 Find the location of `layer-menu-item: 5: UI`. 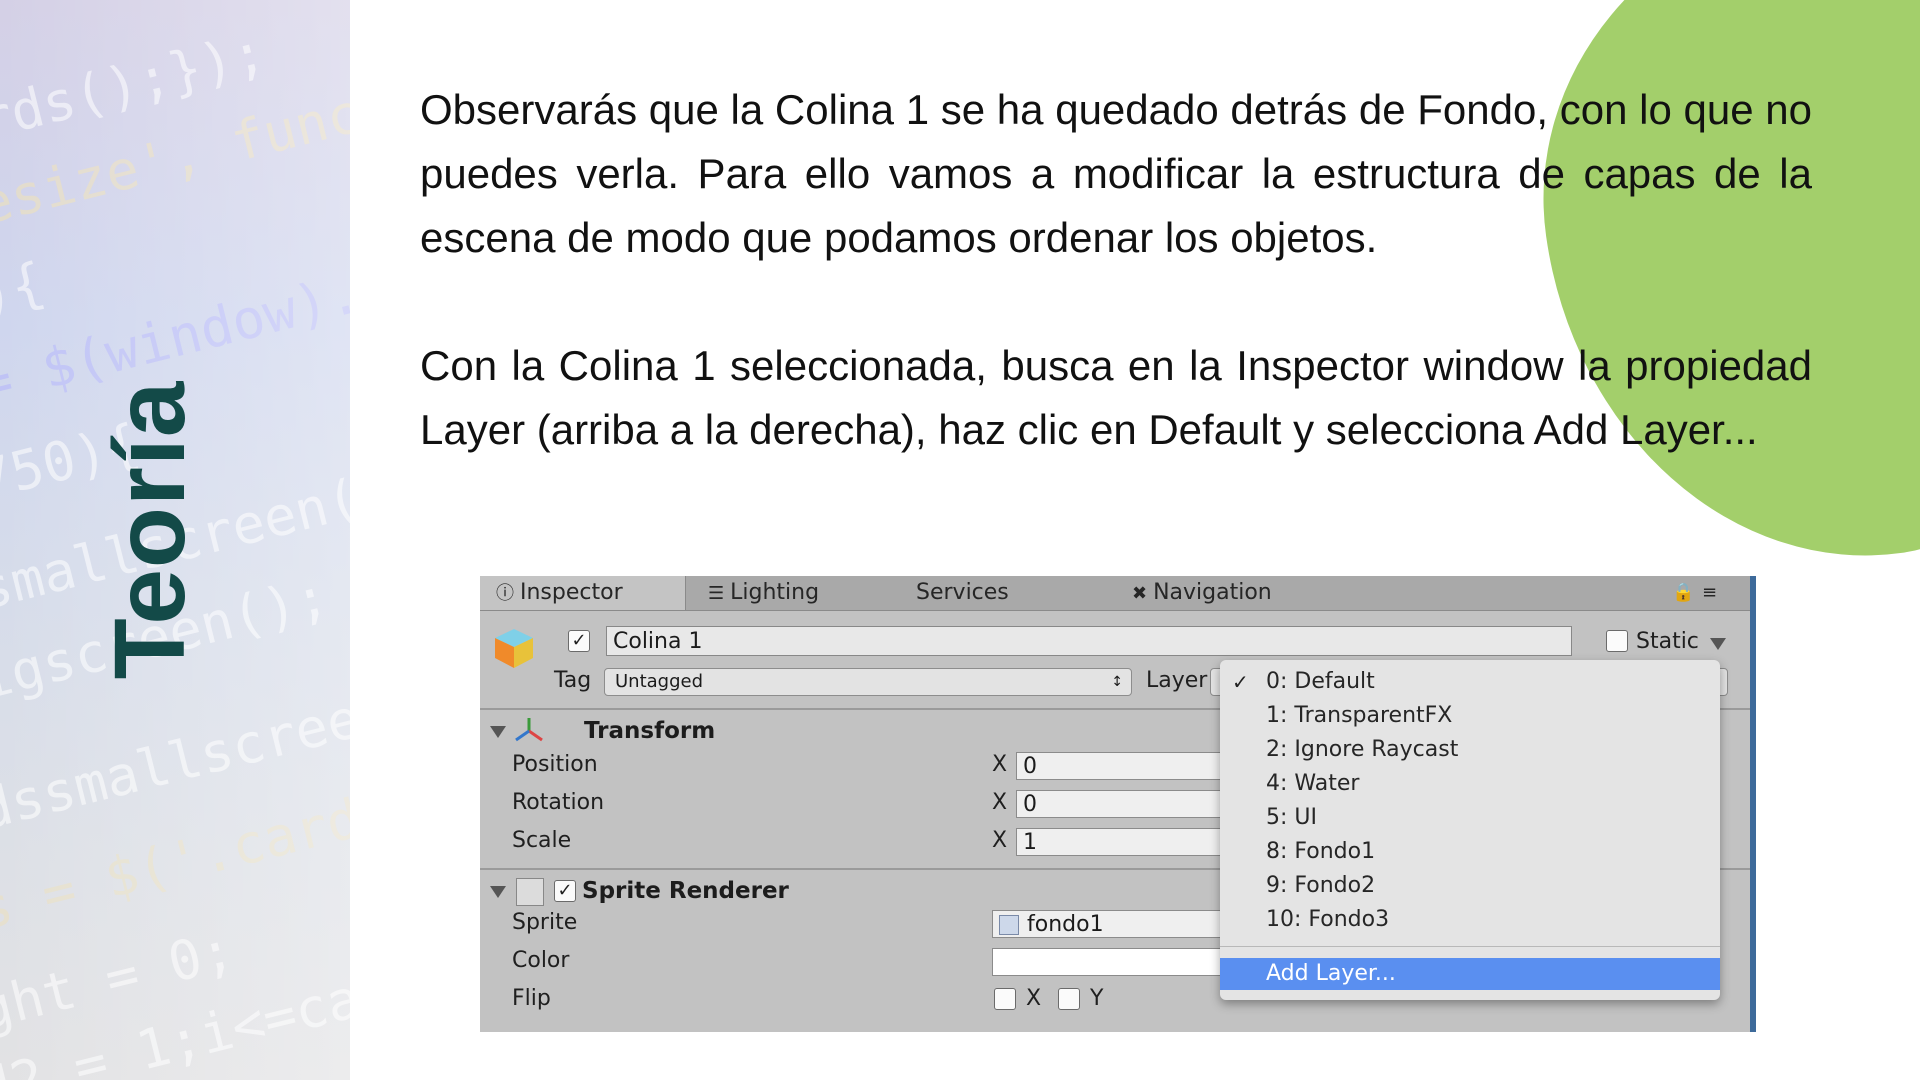

layer-menu-item: 5: UI is located at coordinates (1291, 818).